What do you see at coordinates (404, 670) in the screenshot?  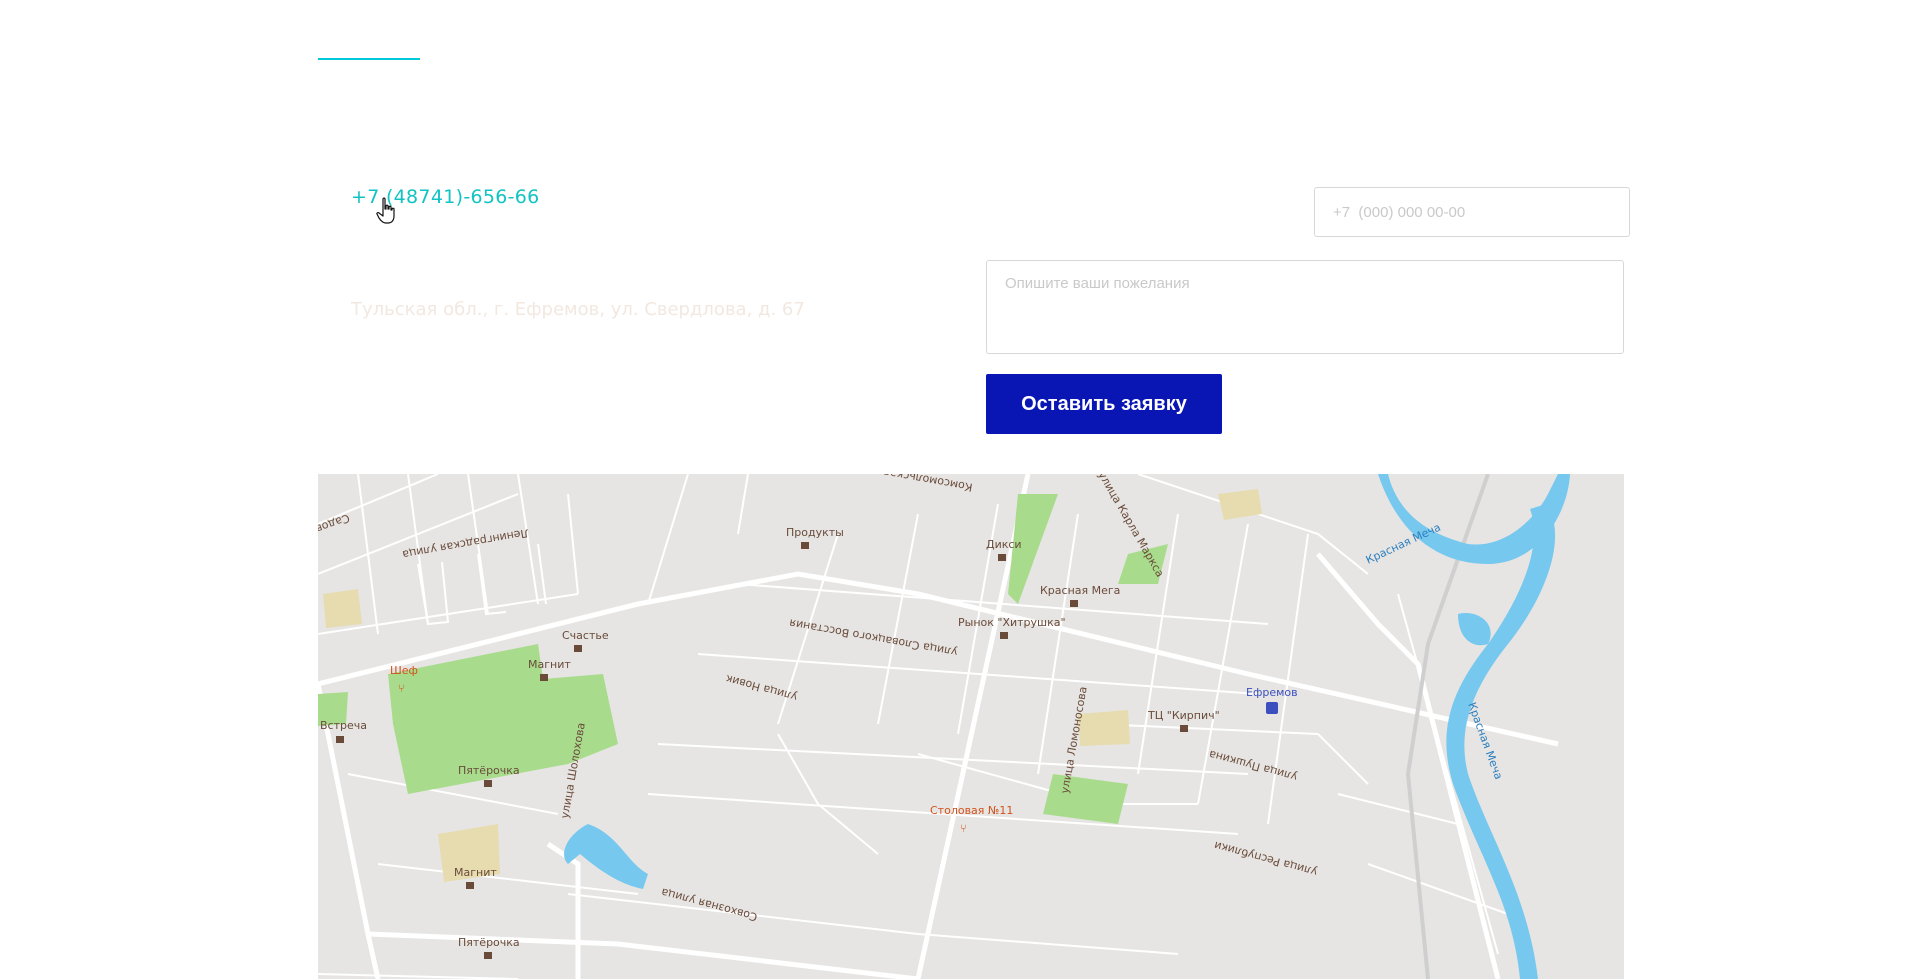 I see `svg-text: Шеф` at bounding box center [404, 670].